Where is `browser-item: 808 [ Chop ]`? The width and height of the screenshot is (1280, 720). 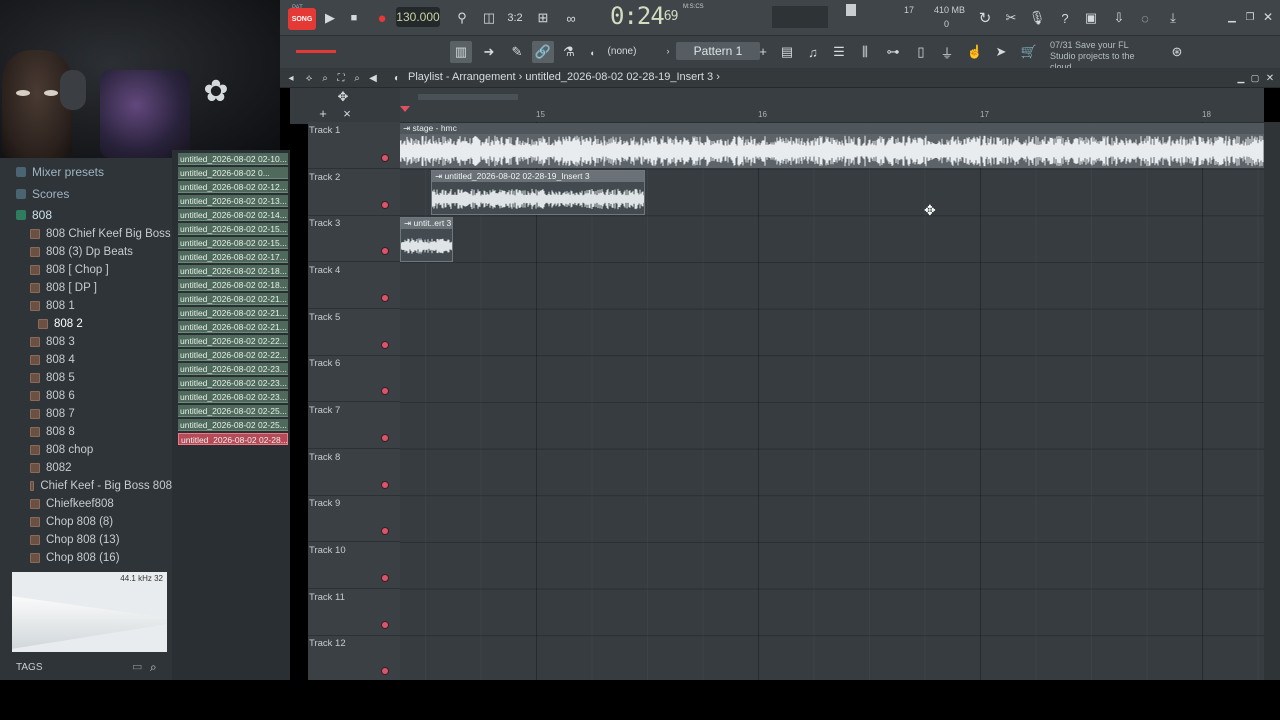
browser-item: 808 [ Chop ] is located at coordinates (86, 270).